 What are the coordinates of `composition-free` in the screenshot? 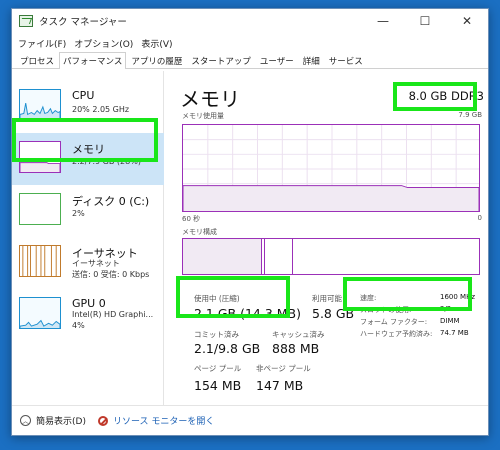 It's located at (386, 256).